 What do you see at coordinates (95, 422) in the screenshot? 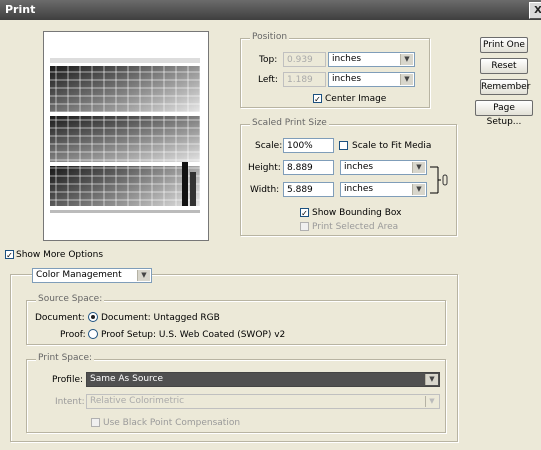
I see `black-point-compensation-checkbox` at bounding box center [95, 422].